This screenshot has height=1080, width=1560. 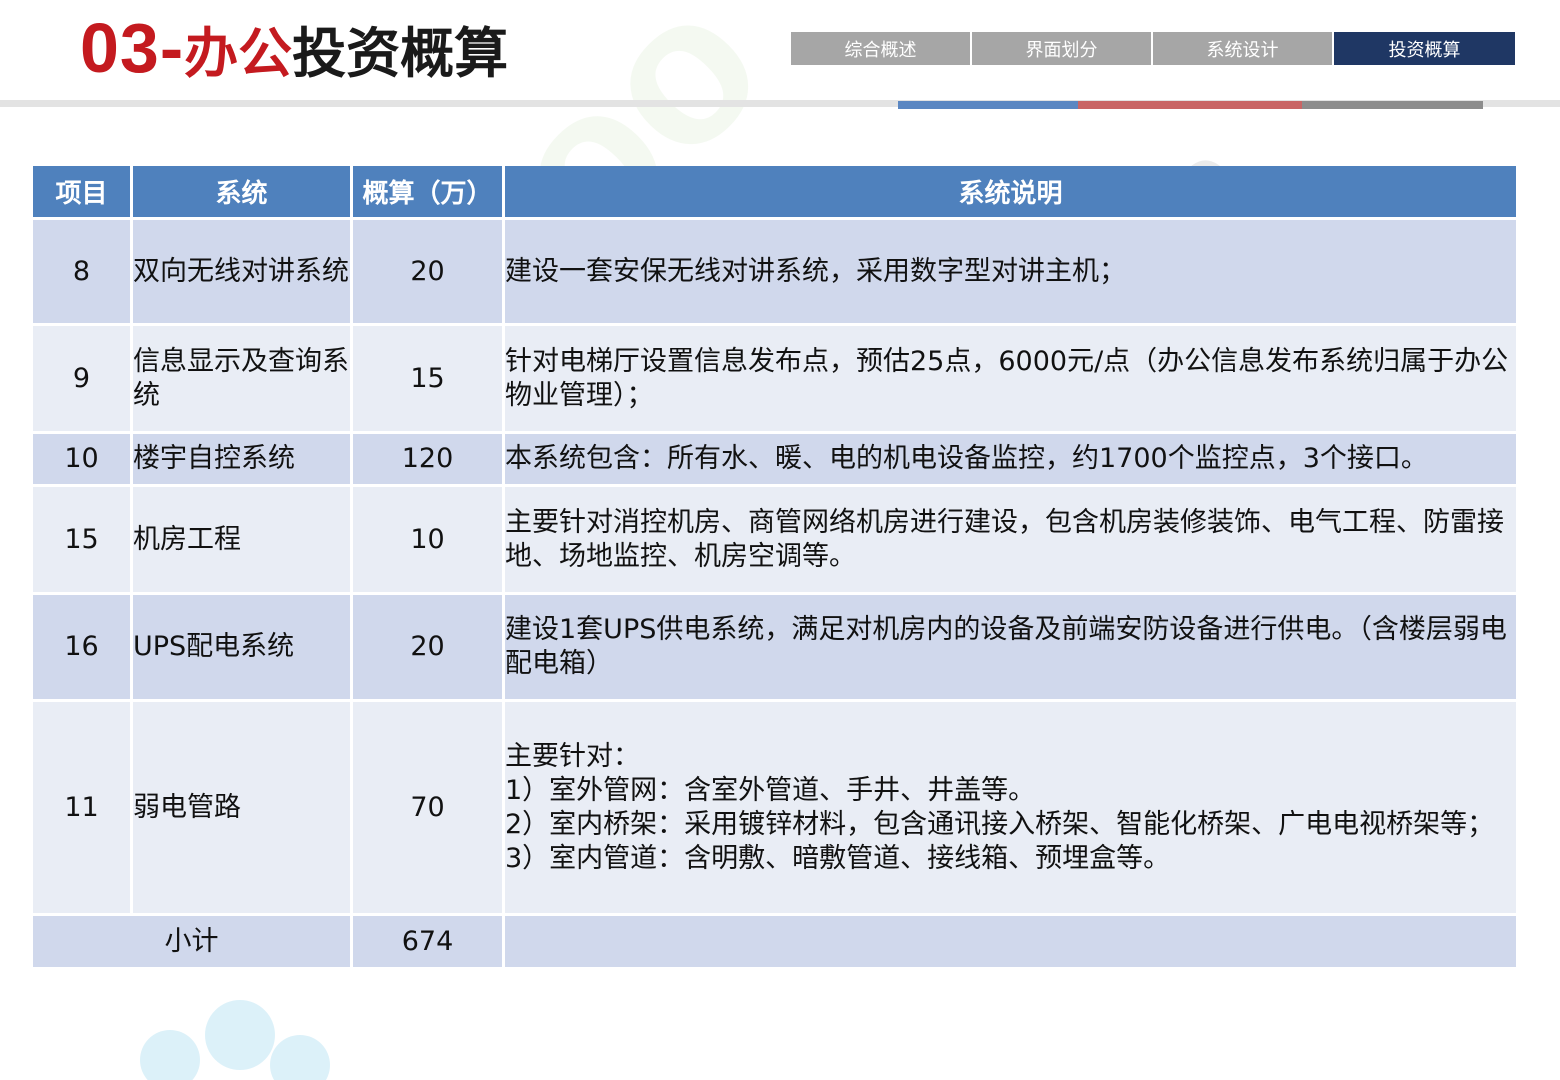 I want to click on cell-description: 本系统包含：所有水、暖、电的机电设备监控，约1700个监控点，3个接口。, so click(x=1010, y=460).